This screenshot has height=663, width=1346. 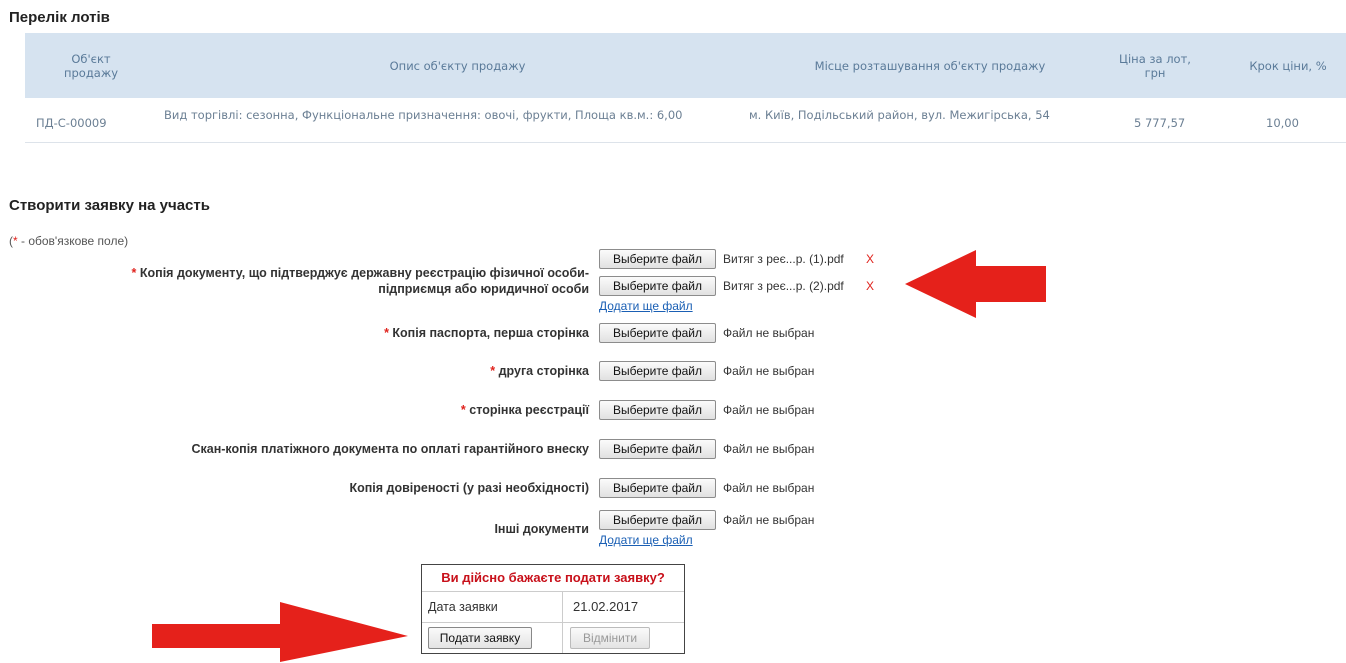 What do you see at coordinates (529, 410) in the screenshot?
I see `label-passport-registration-text: сторінка реєстрації` at bounding box center [529, 410].